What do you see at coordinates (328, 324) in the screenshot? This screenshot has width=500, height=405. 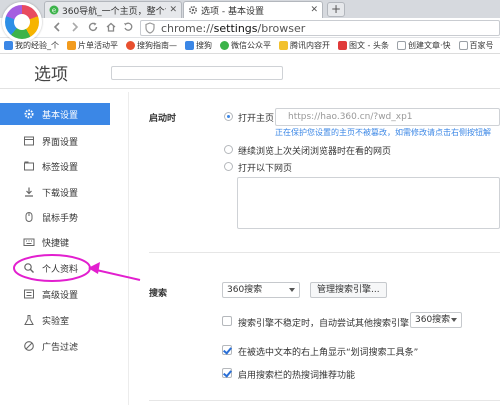 I see `fallback-engine-label: 搜索引擎不稳定时，自动尝试其他搜索引擎：` at bounding box center [328, 324].